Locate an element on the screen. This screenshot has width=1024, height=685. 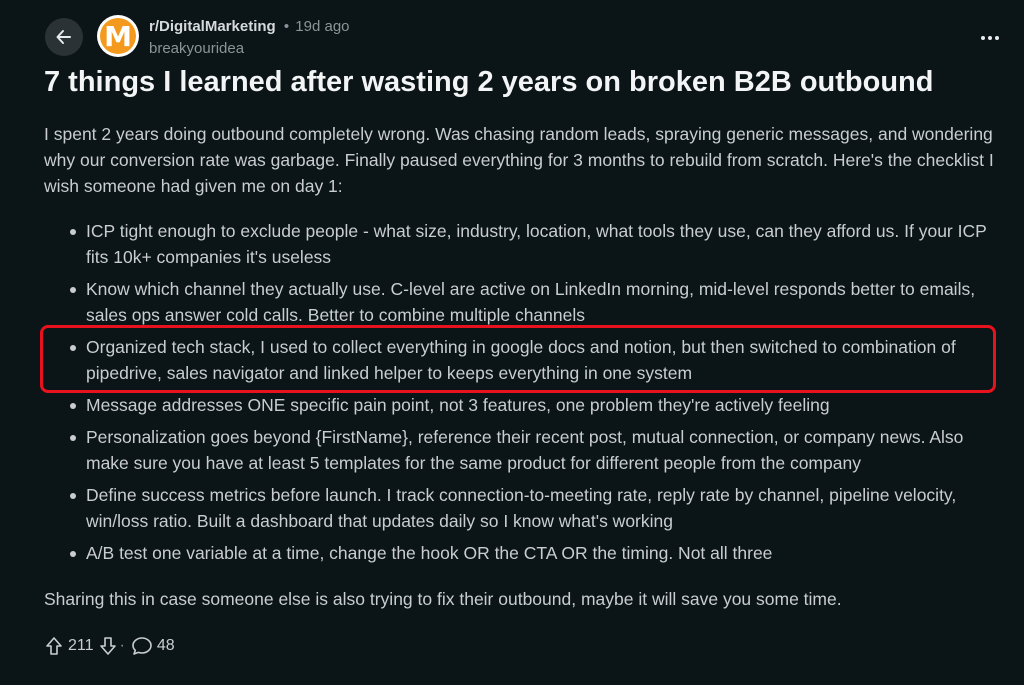
subreddit-avatar: M is located at coordinates (118, 36).